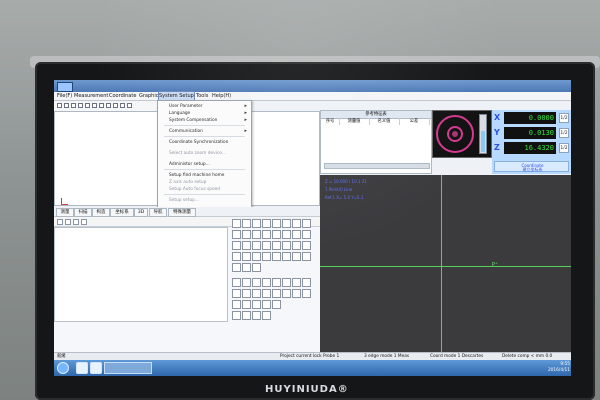 This screenshot has height=400, width=600. What do you see at coordinates (306, 293) in the screenshot?
I see `plane2-tool-icon` at bounding box center [306, 293].